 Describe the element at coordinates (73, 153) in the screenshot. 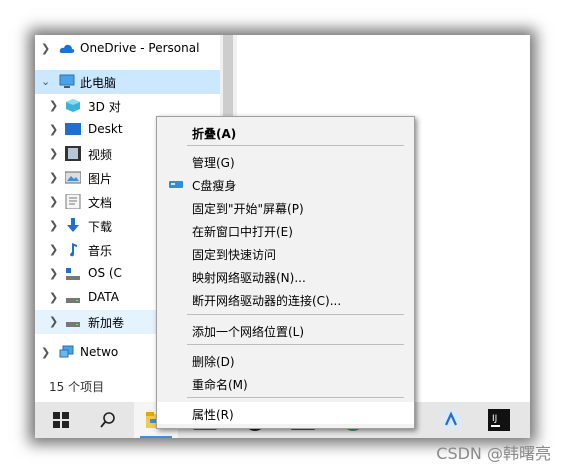

I see `video-icon` at that location.